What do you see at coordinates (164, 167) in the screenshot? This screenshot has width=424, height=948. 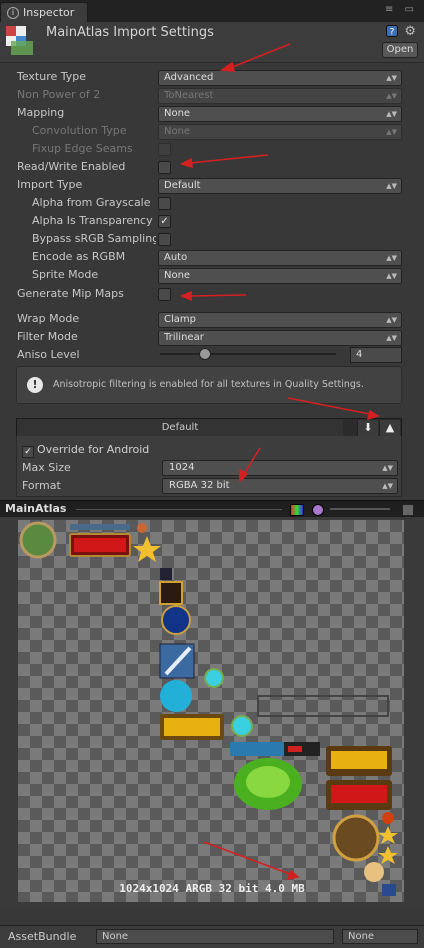 I see `read-write-checkbox` at bounding box center [164, 167].